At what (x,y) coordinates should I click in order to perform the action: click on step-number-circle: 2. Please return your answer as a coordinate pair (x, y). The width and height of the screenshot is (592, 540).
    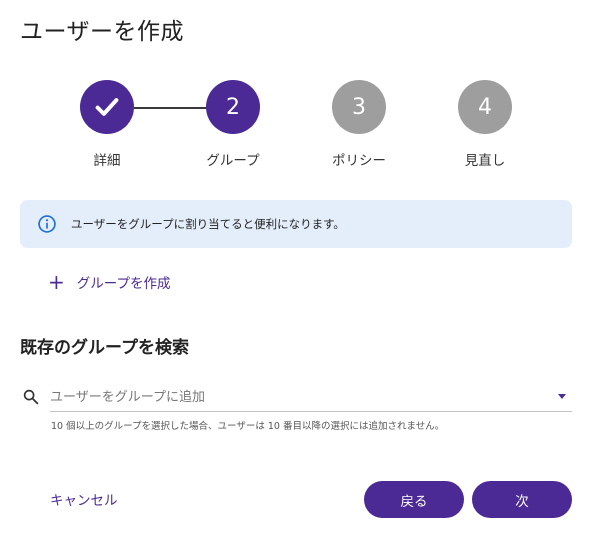
    Looking at the image, I should click on (233, 107).